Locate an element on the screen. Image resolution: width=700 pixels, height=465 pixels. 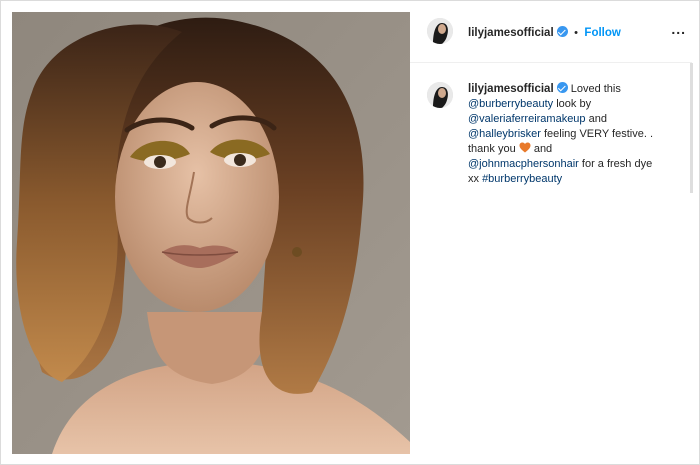
caption-text: thank you is located at coordinates (493, 149).